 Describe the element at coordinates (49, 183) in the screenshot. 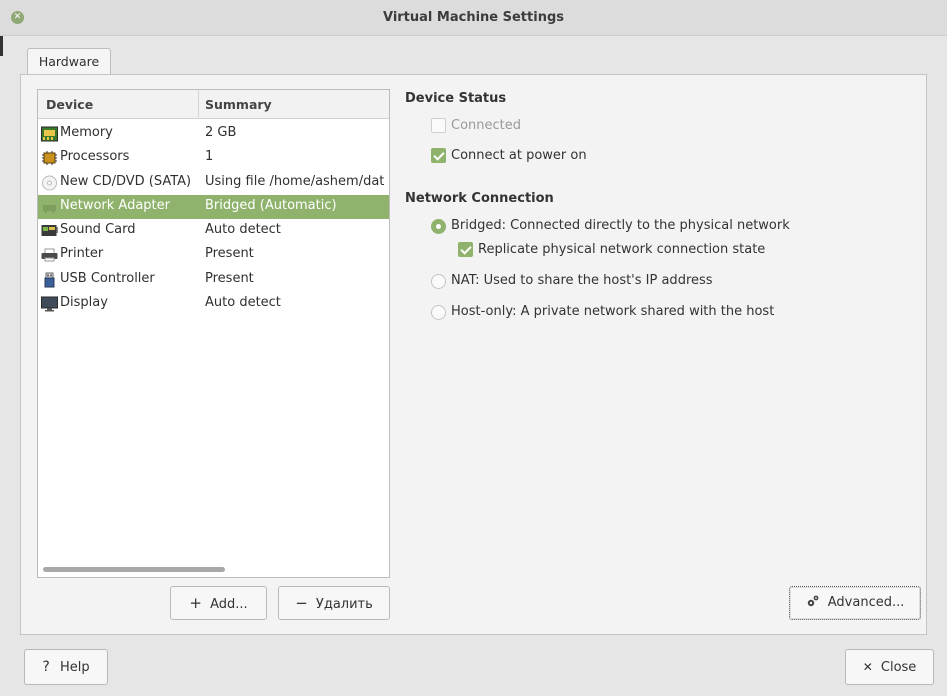

I see `cdrom-icon` at that location.